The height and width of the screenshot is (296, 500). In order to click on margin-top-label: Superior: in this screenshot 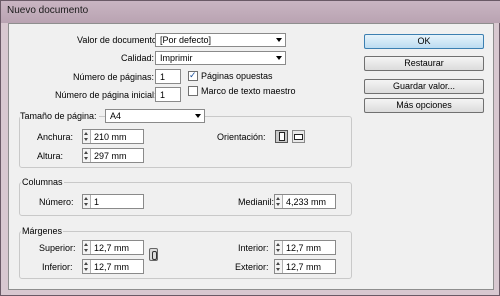, I will do `click(57, 248)`.